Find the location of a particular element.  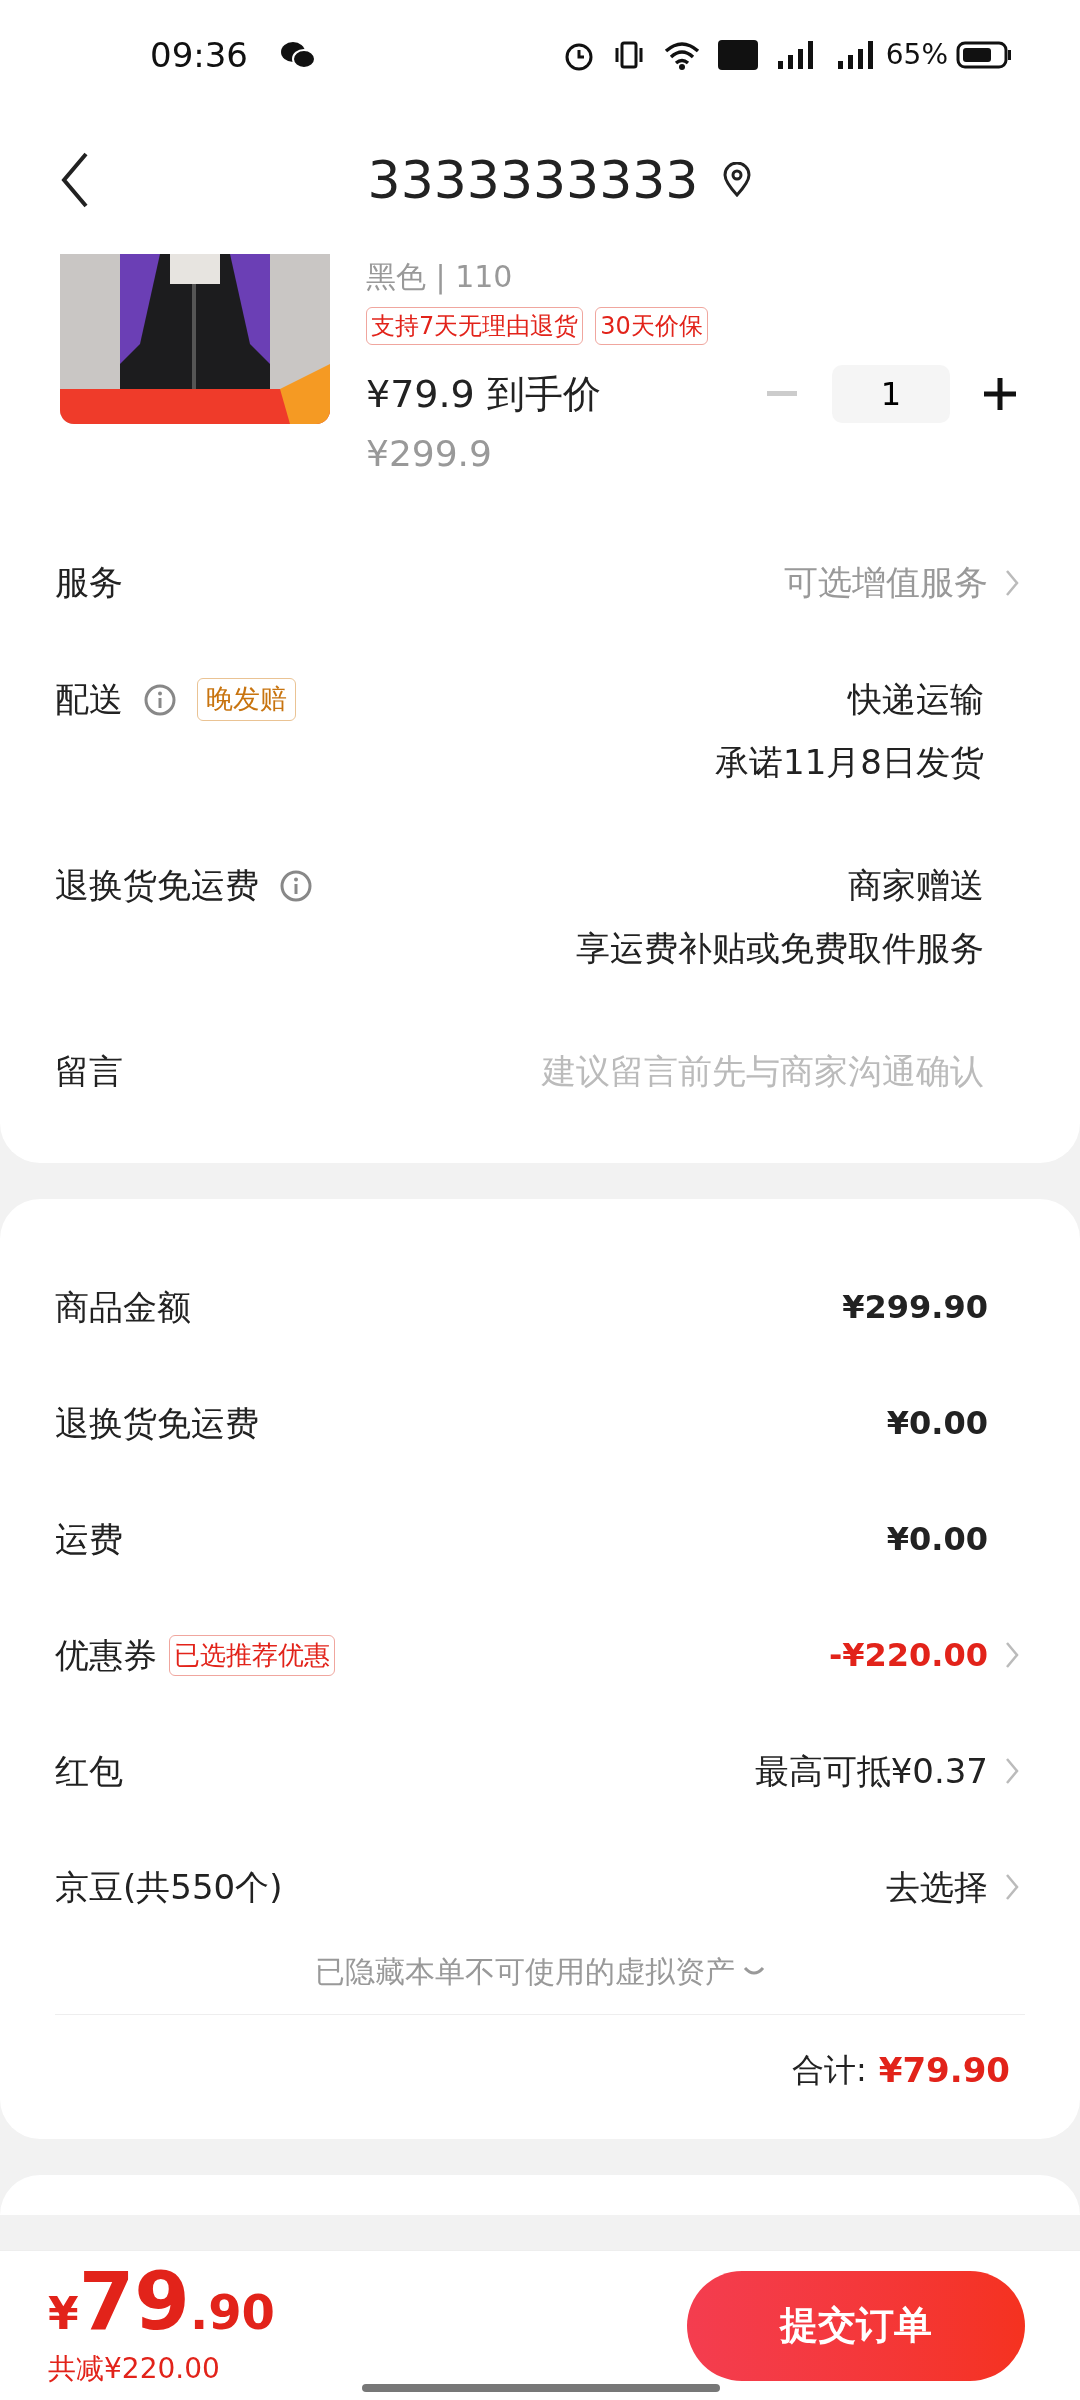

pay-amount-decimal: .90 is located at coordinates (232, 2312).